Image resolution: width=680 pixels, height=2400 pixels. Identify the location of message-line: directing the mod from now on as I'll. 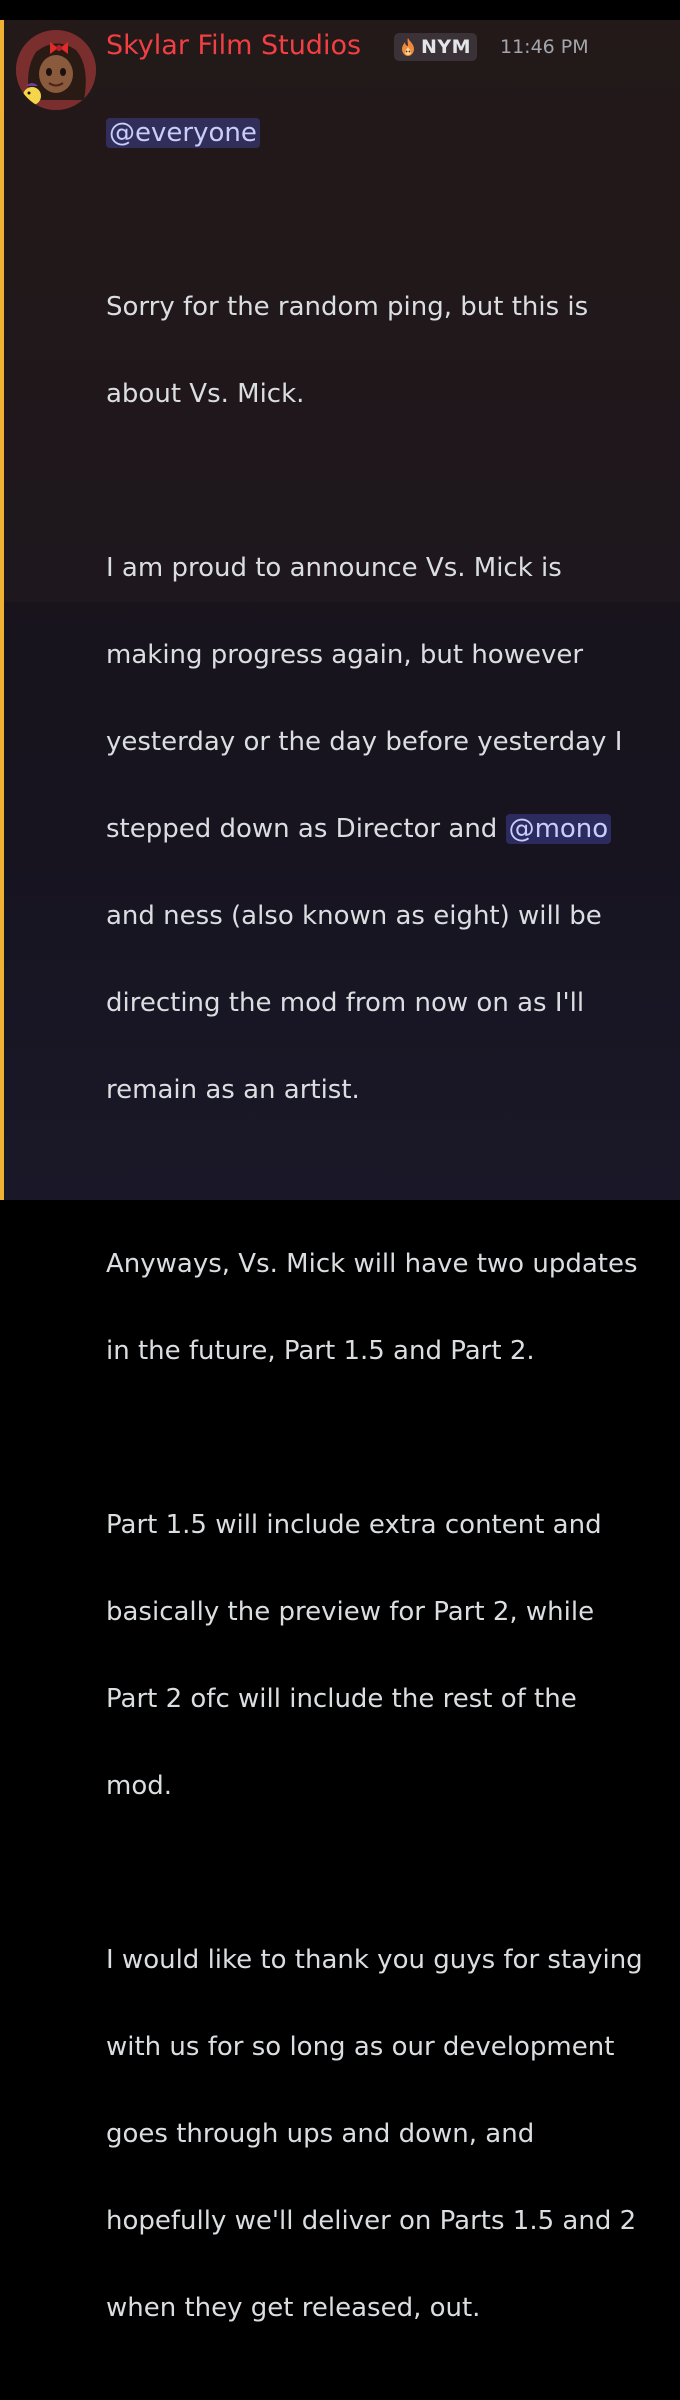
(345, 1002).